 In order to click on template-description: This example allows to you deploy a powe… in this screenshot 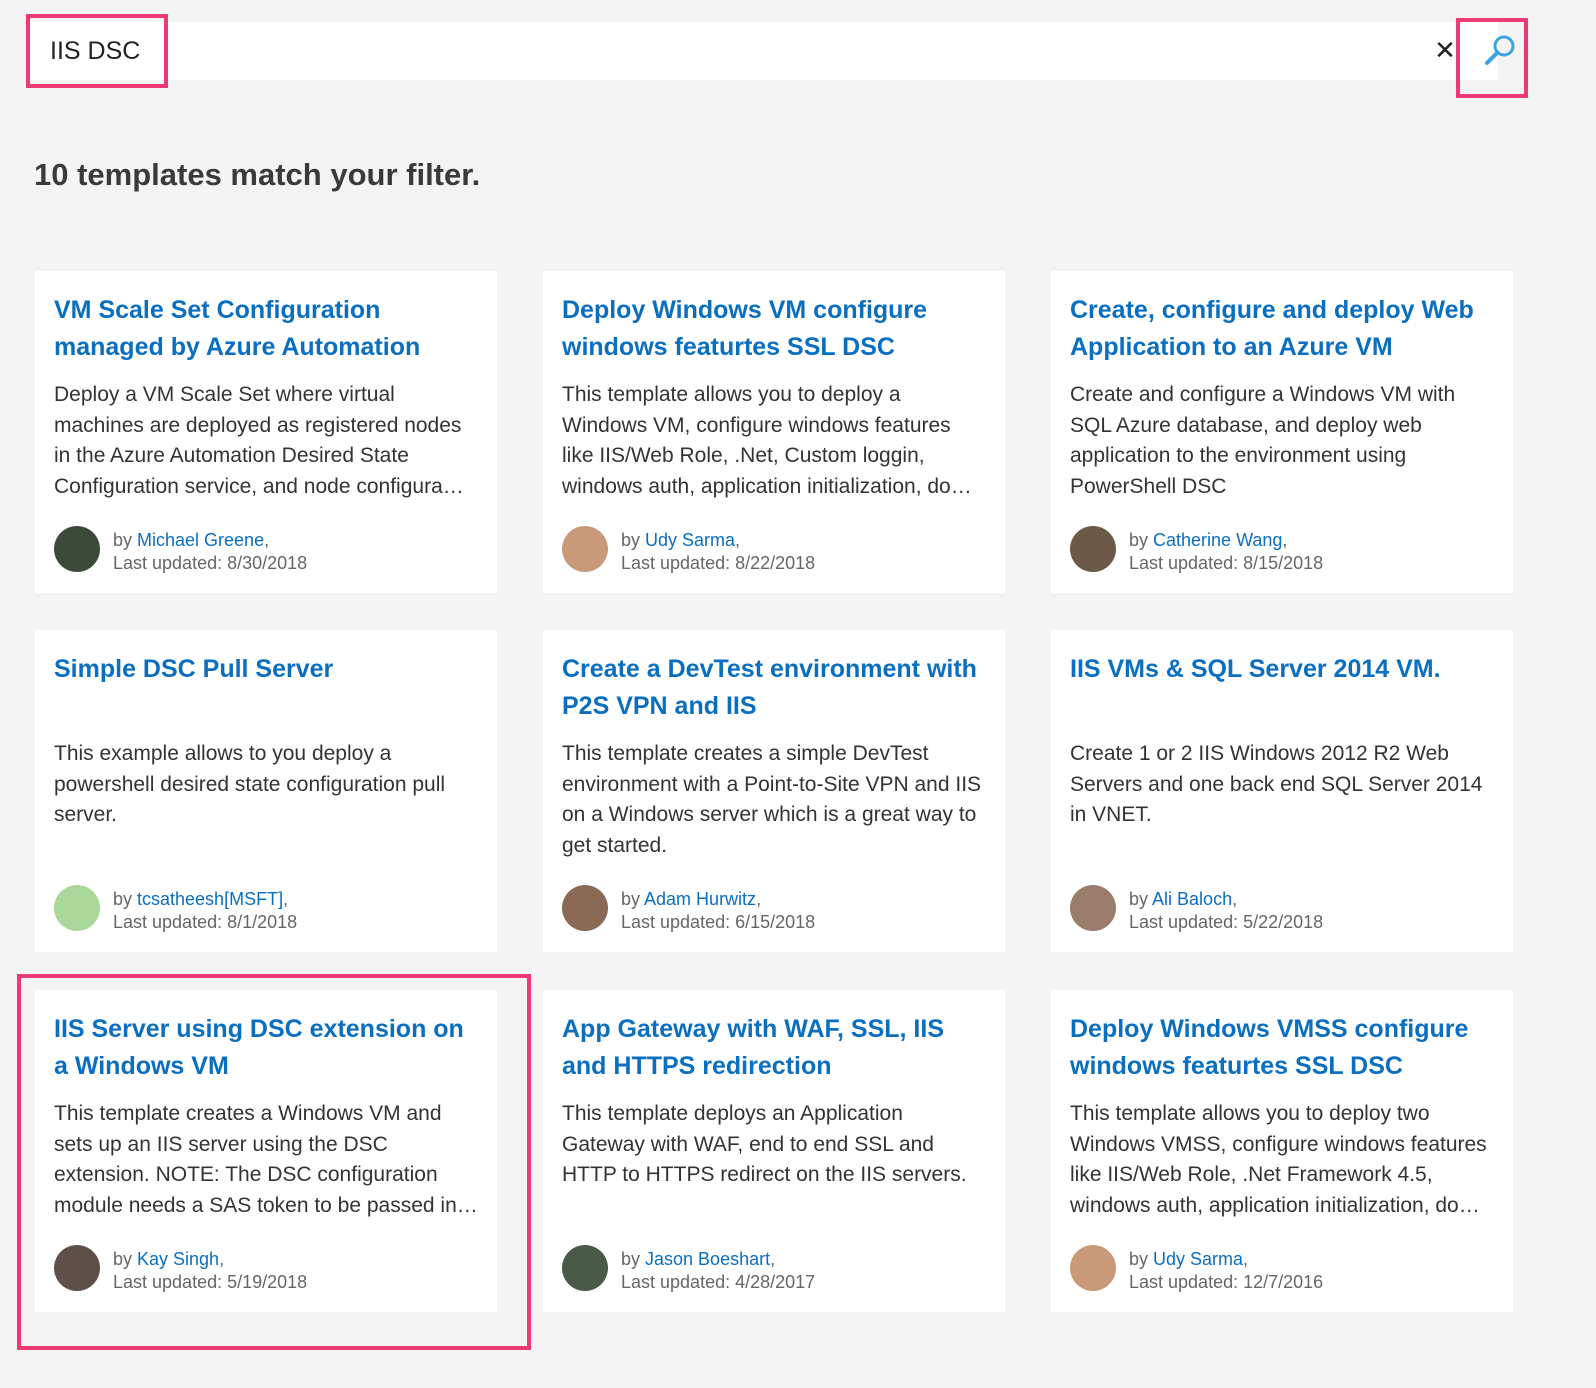, I will do `click(250, 784)`.